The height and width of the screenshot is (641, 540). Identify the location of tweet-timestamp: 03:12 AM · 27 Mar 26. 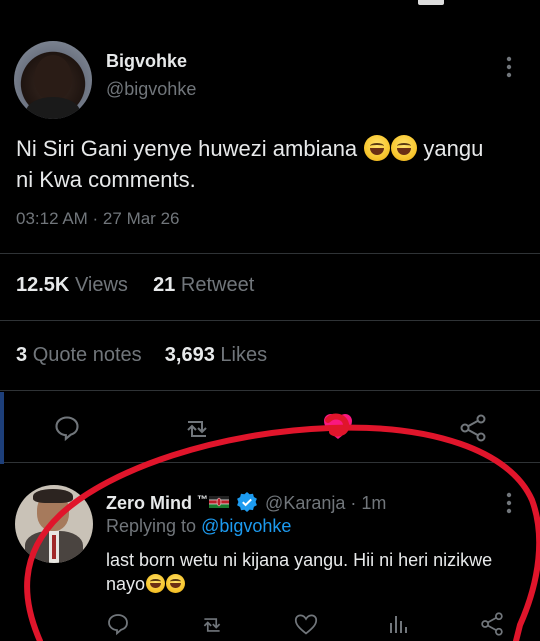
(97, 219).